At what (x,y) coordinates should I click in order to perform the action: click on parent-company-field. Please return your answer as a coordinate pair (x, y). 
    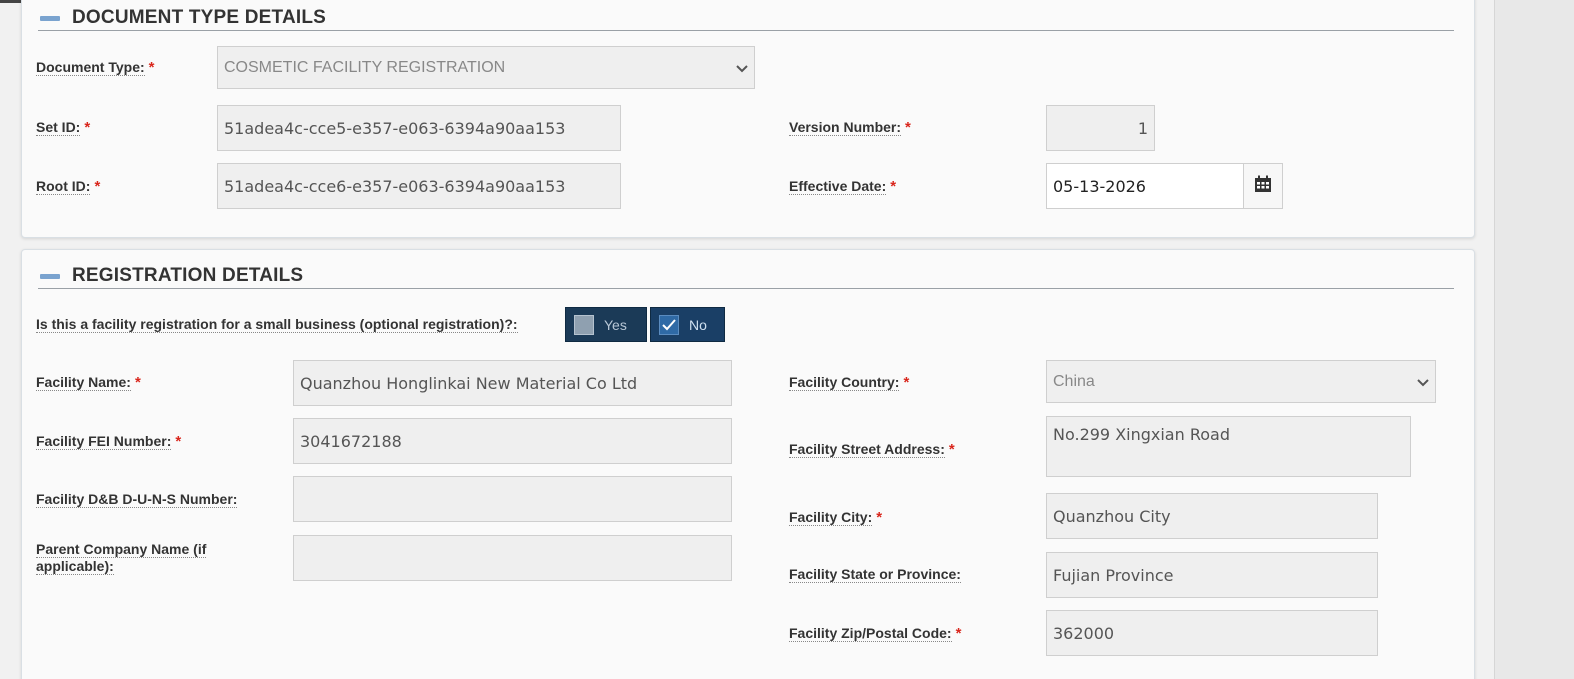
    Looking at the image, I should click on (512, 558).